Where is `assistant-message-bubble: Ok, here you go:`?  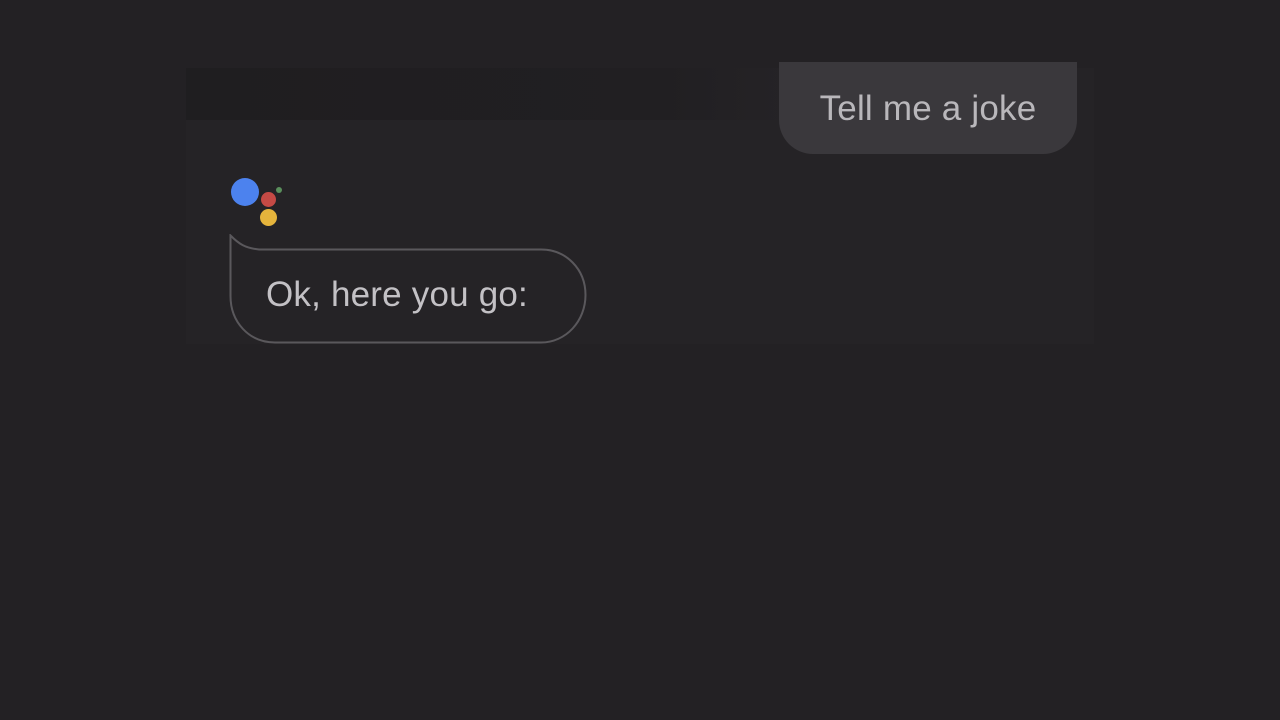
assistant-message-bubble: Ok, here you go: is located at coordinates (408, 289).